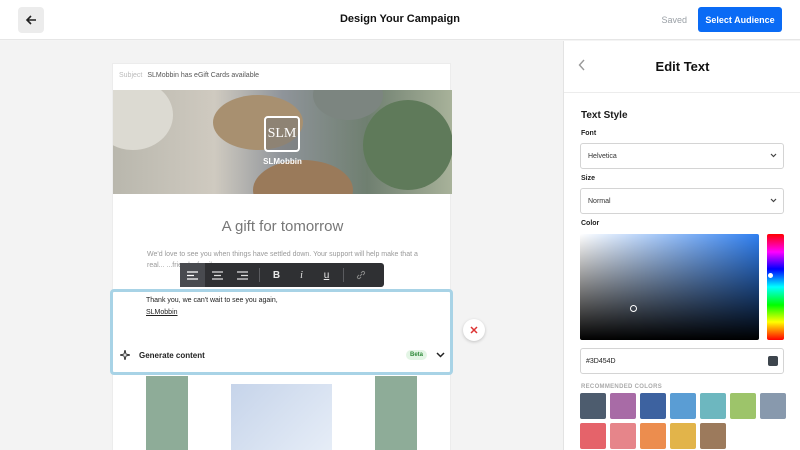  I want to click on current-color-swatch, so click(773, 361).